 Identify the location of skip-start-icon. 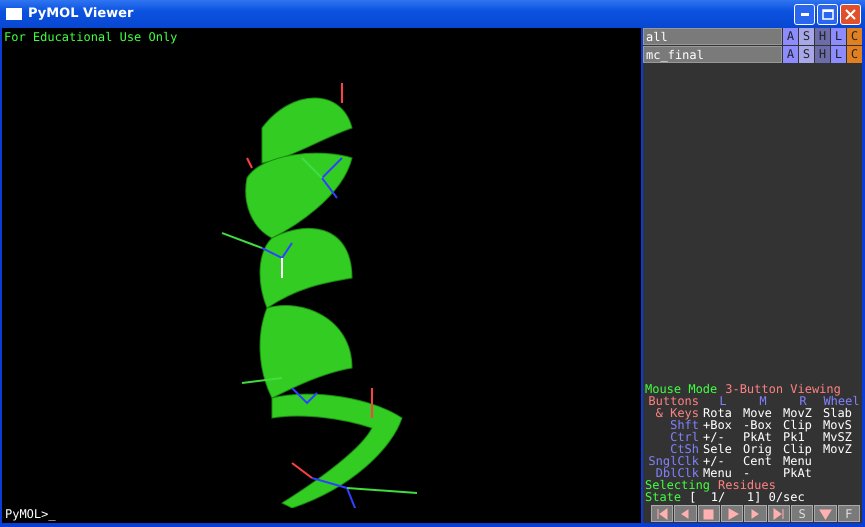
(662, 514).